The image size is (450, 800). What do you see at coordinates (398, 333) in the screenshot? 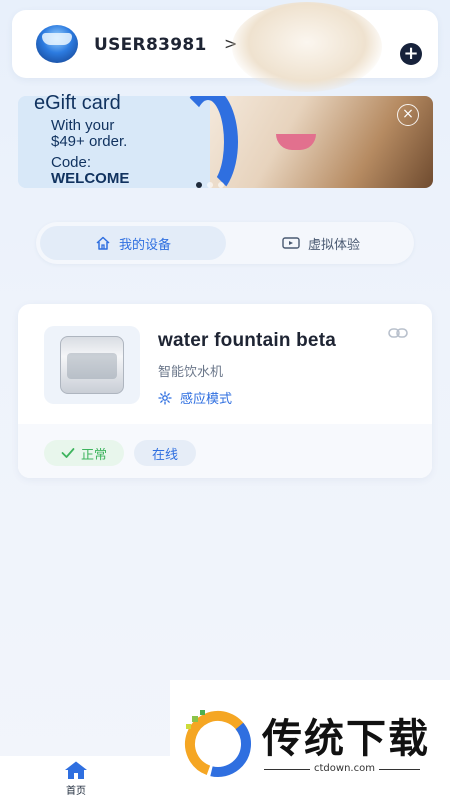
I see `link-icon` at bounding box center [398, 333].